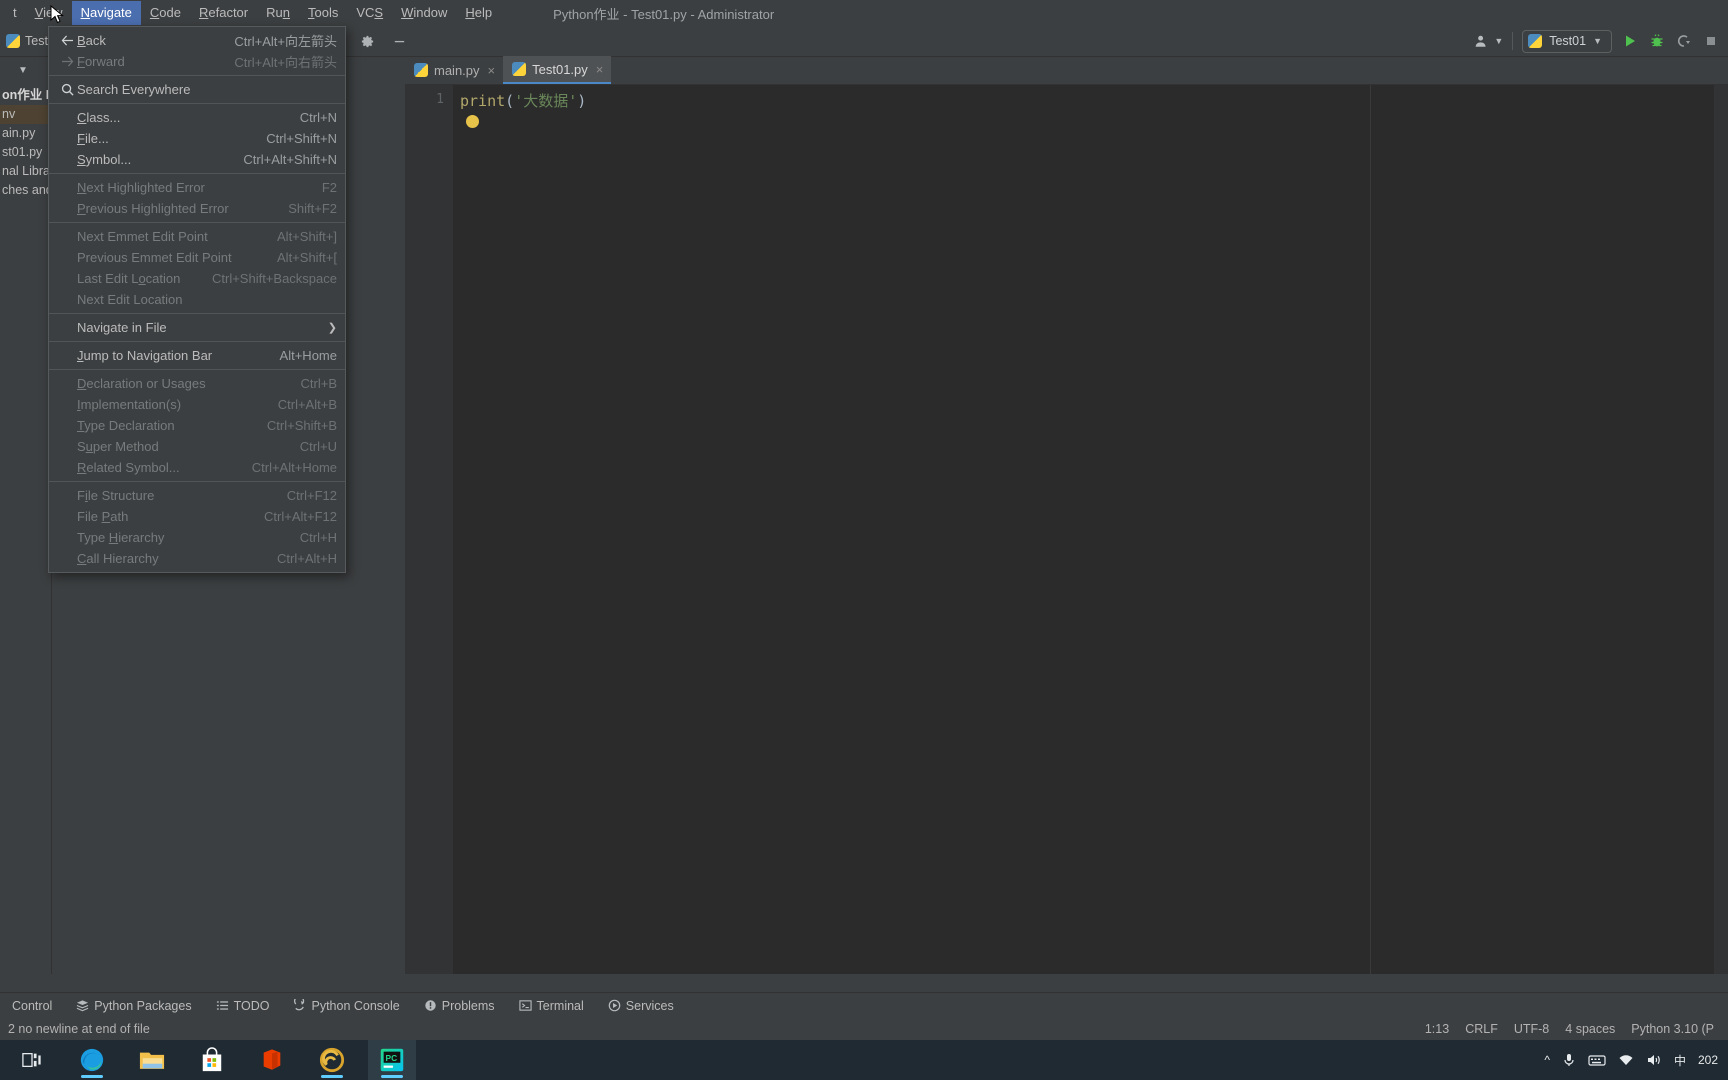 The height and width of the screenshot is (1080, 1728). Describe the element at coordinates (1626, 1060) in the screenshot. I see `network-icon` at that location.